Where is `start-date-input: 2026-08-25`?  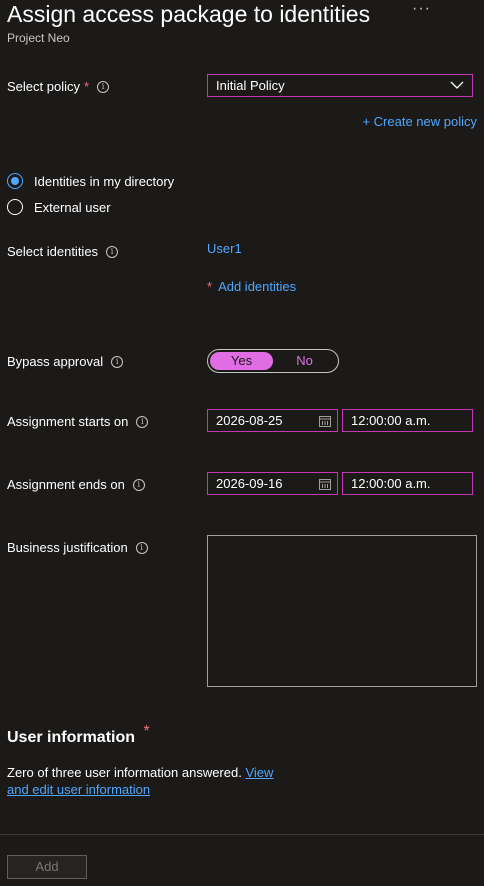 start-date-input: 2026-08-25 is located at coordinates (272, 420).